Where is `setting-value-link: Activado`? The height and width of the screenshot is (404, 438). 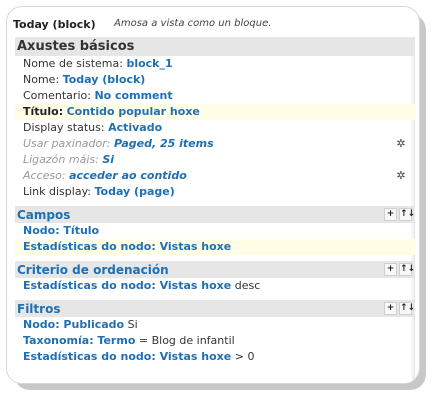
setting-value-link: Activado is located at coordinates (135, 127).